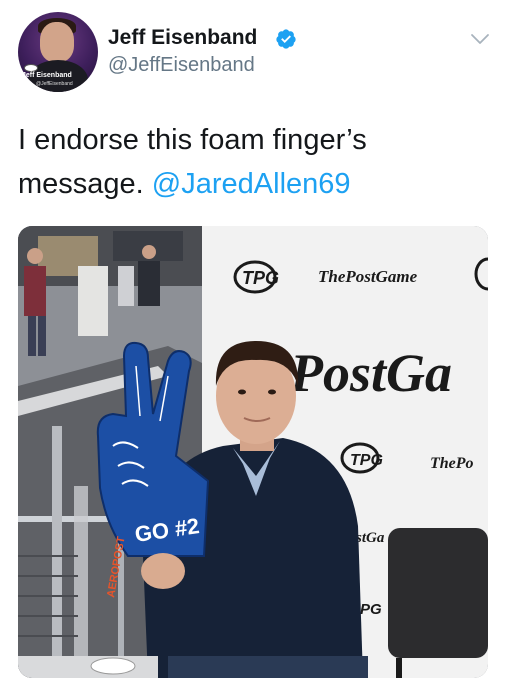 Image resolution: width=508 pixels, height=680 pixels. Describe the element at coordinates (480, 39) in the screenshot. I see `chevron-down-icon` at that location.